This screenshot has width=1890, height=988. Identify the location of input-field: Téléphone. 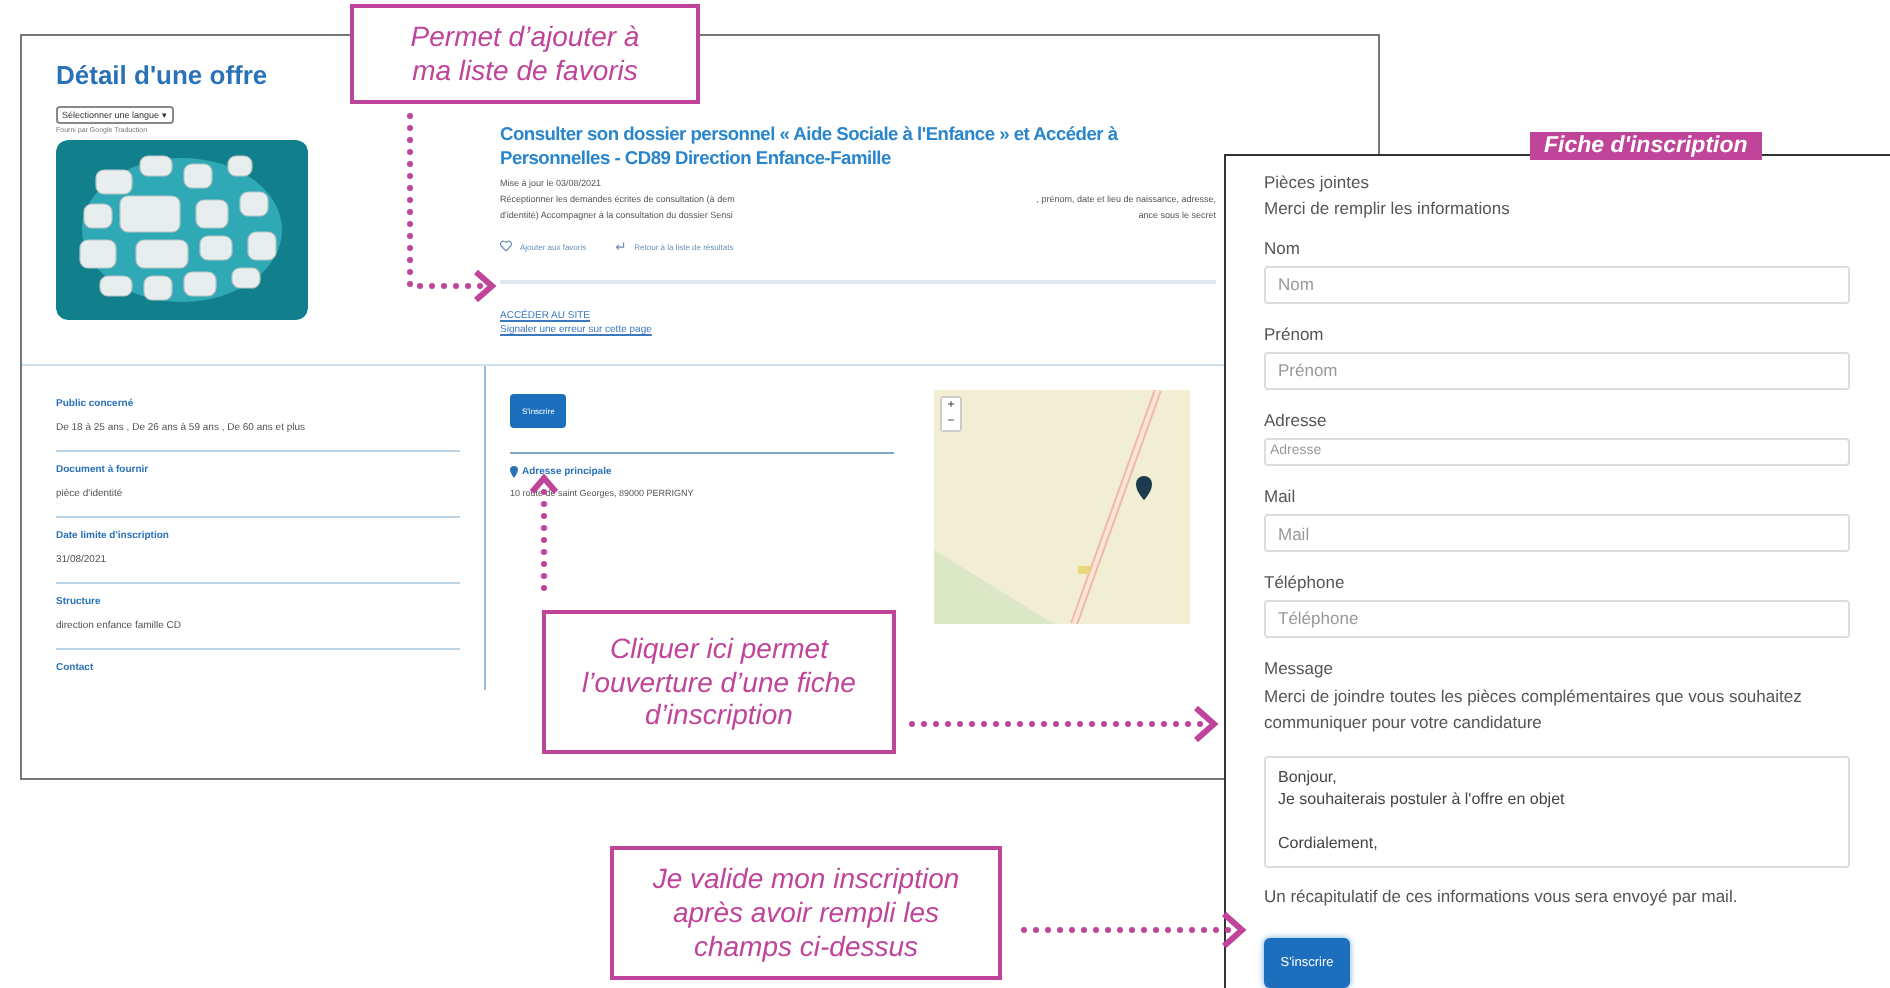
(1557, 618).